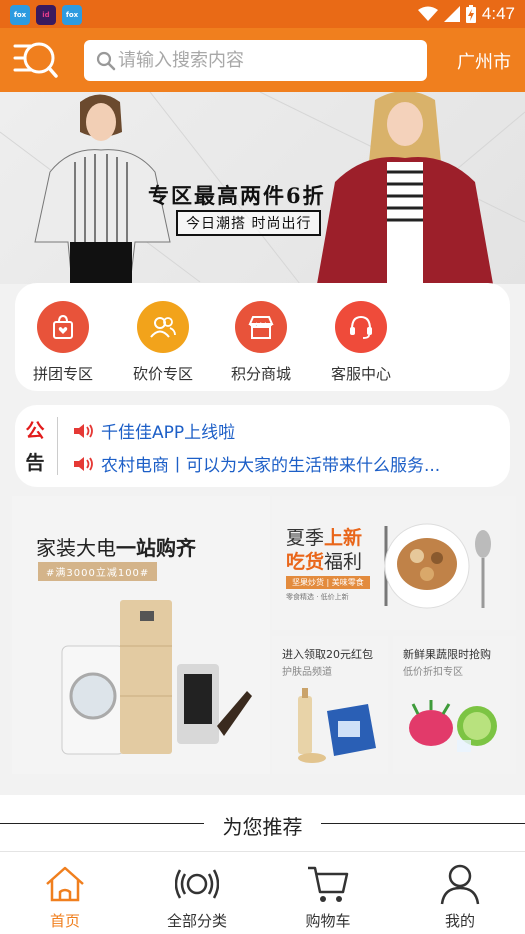 The width and height of the screenshot is (525, 934). Describe the element at coordinates (57, 446) in the screenshot. I see `notice-divider` at that location.